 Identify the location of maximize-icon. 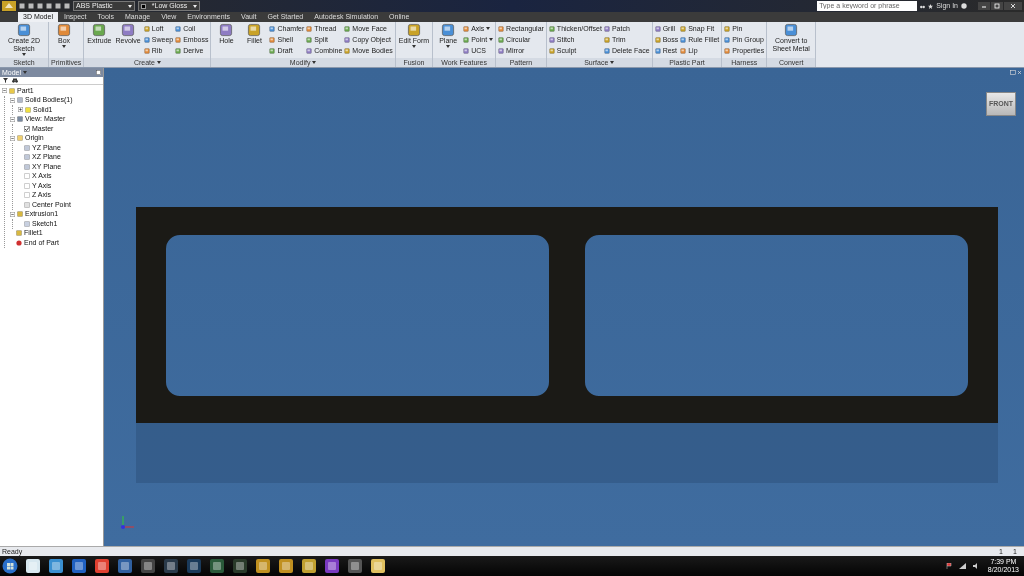
(997, 6).